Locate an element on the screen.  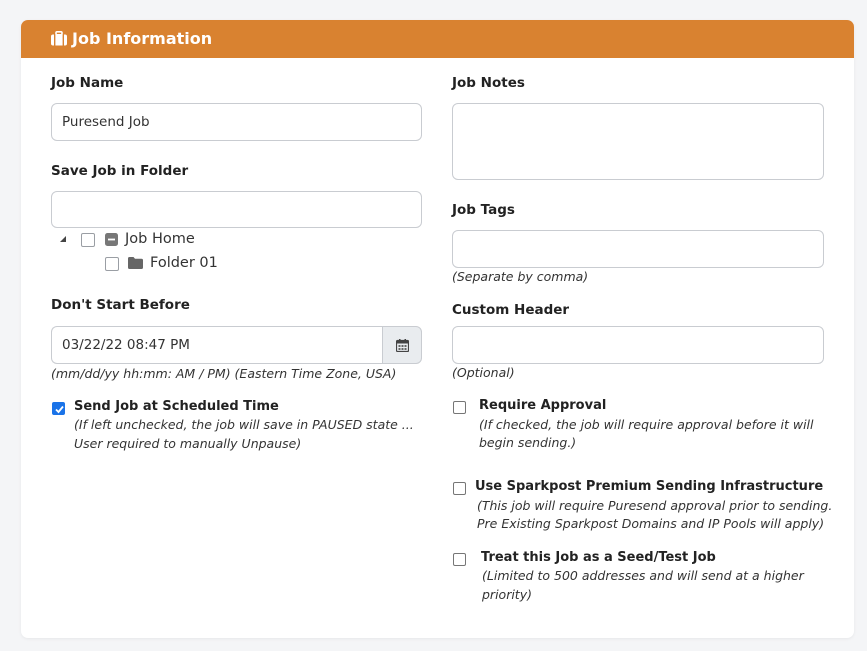
job-tags-hint: (Separate by comma) is located at coordinates (520, 276).